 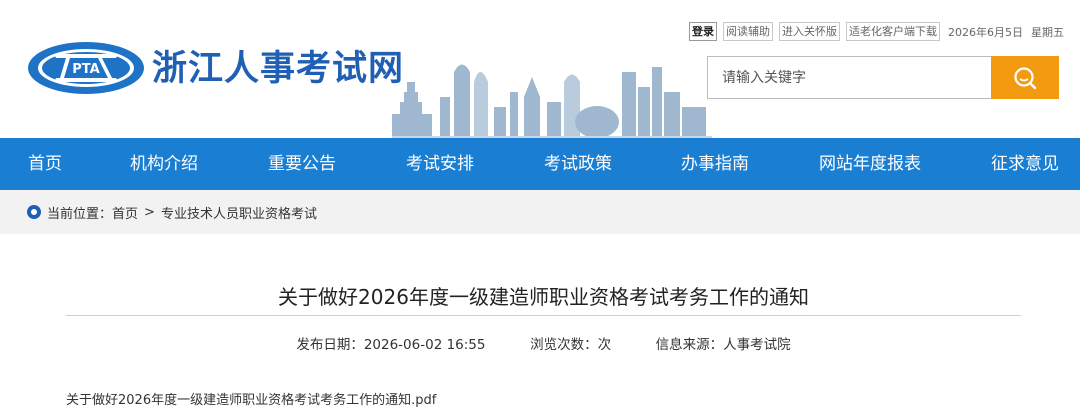 I want to click on views-label: 浏览次数：, so click(x=564, y=345).